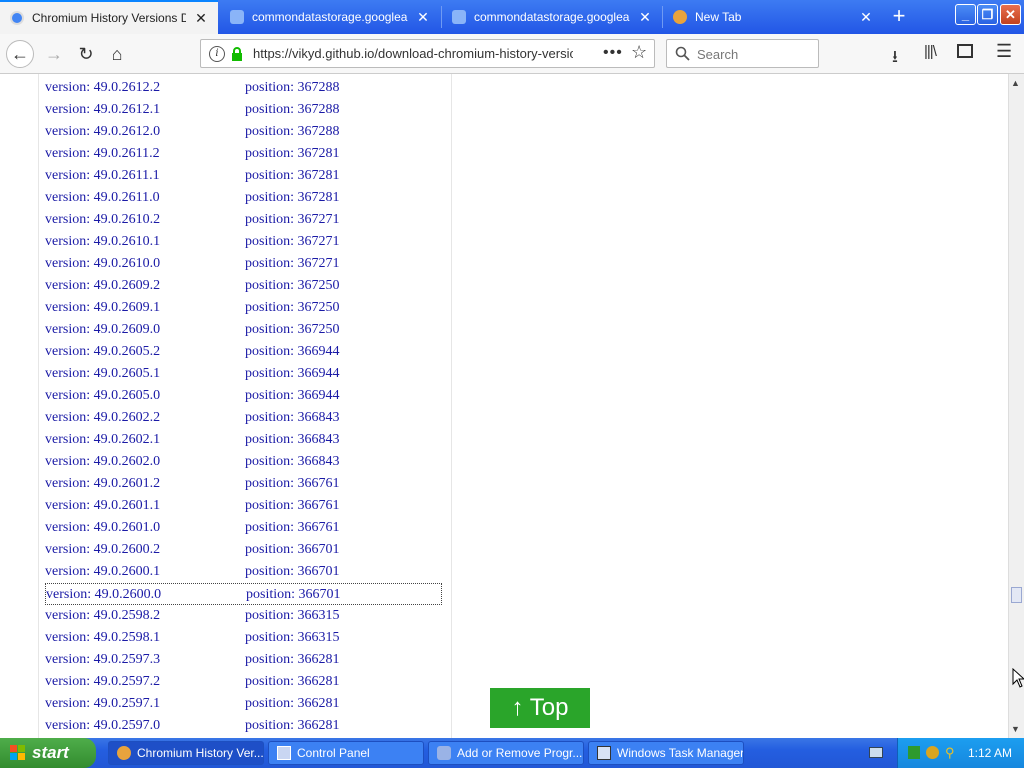  What do you see at coordinates (102, 572) in the screenshot?
I see `version-text: version: 49.0.2600.1` at bounding box center [102, 572].